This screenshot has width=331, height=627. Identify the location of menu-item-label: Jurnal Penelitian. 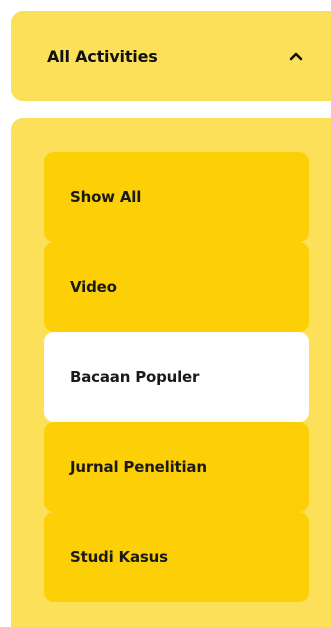
(138, 467).